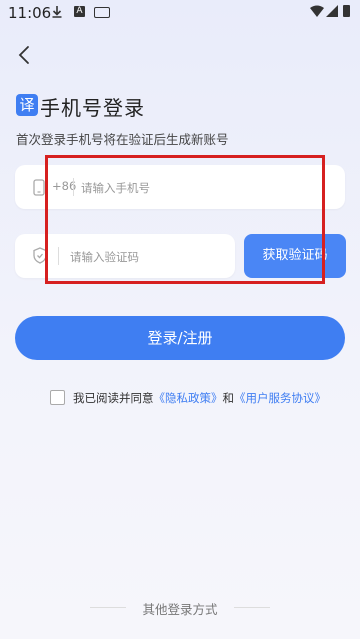  I want to click on keyboard-icon, so click(102, 12).